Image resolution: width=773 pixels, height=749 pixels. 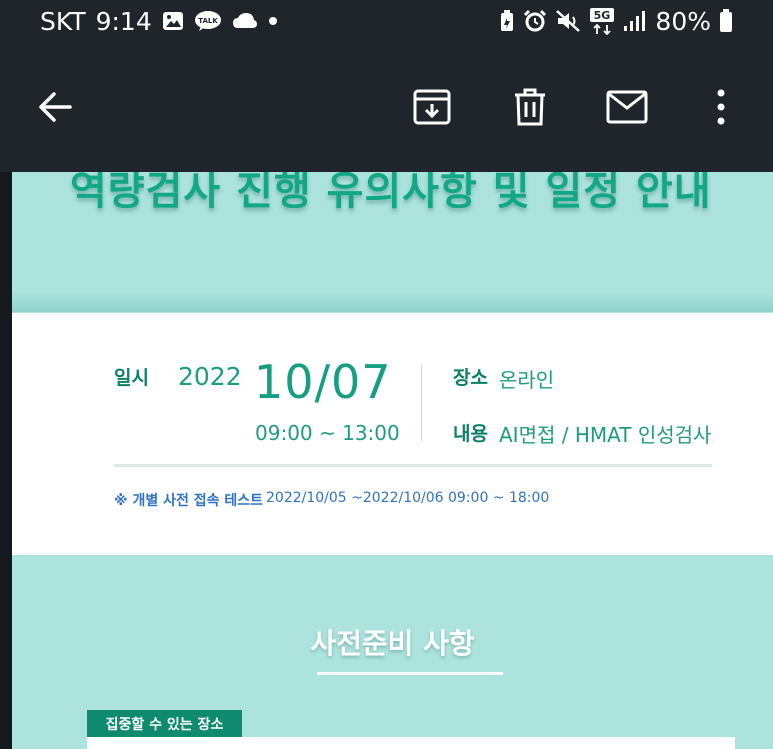 I want to click on section-tag: 집중할 수 있는 장소, so click(x=164, y=723).